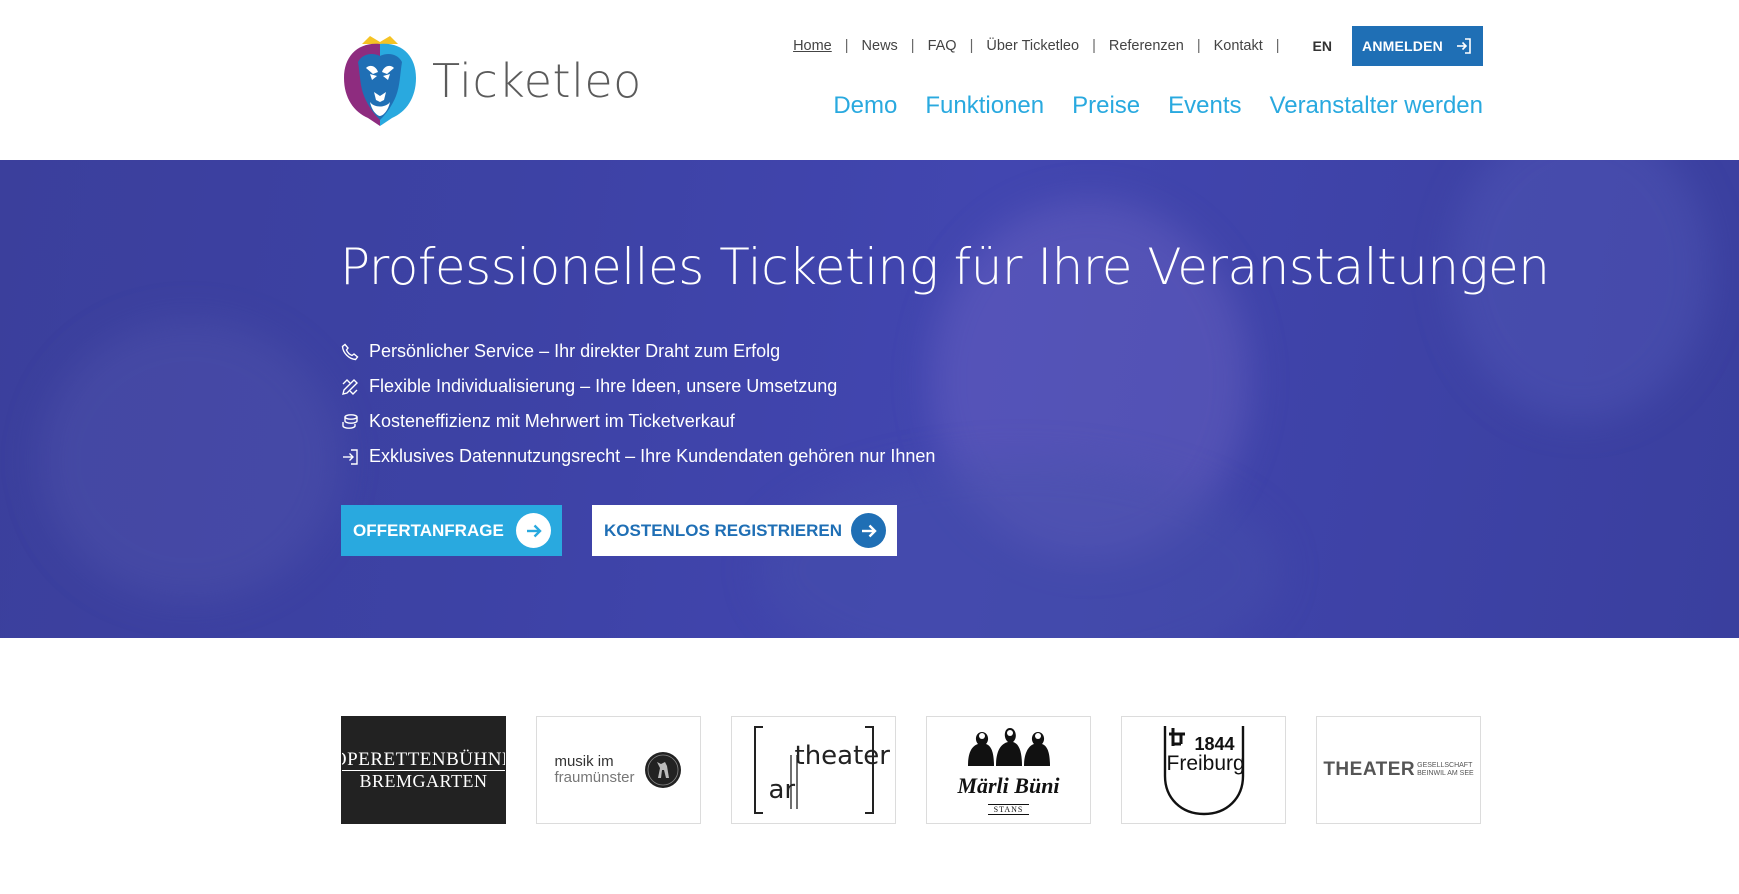 The width and height of the screenshot is (1739, 894). Describe the element at coordinates (350, 422) in the screenshot. I see `coins-icon` at that location.